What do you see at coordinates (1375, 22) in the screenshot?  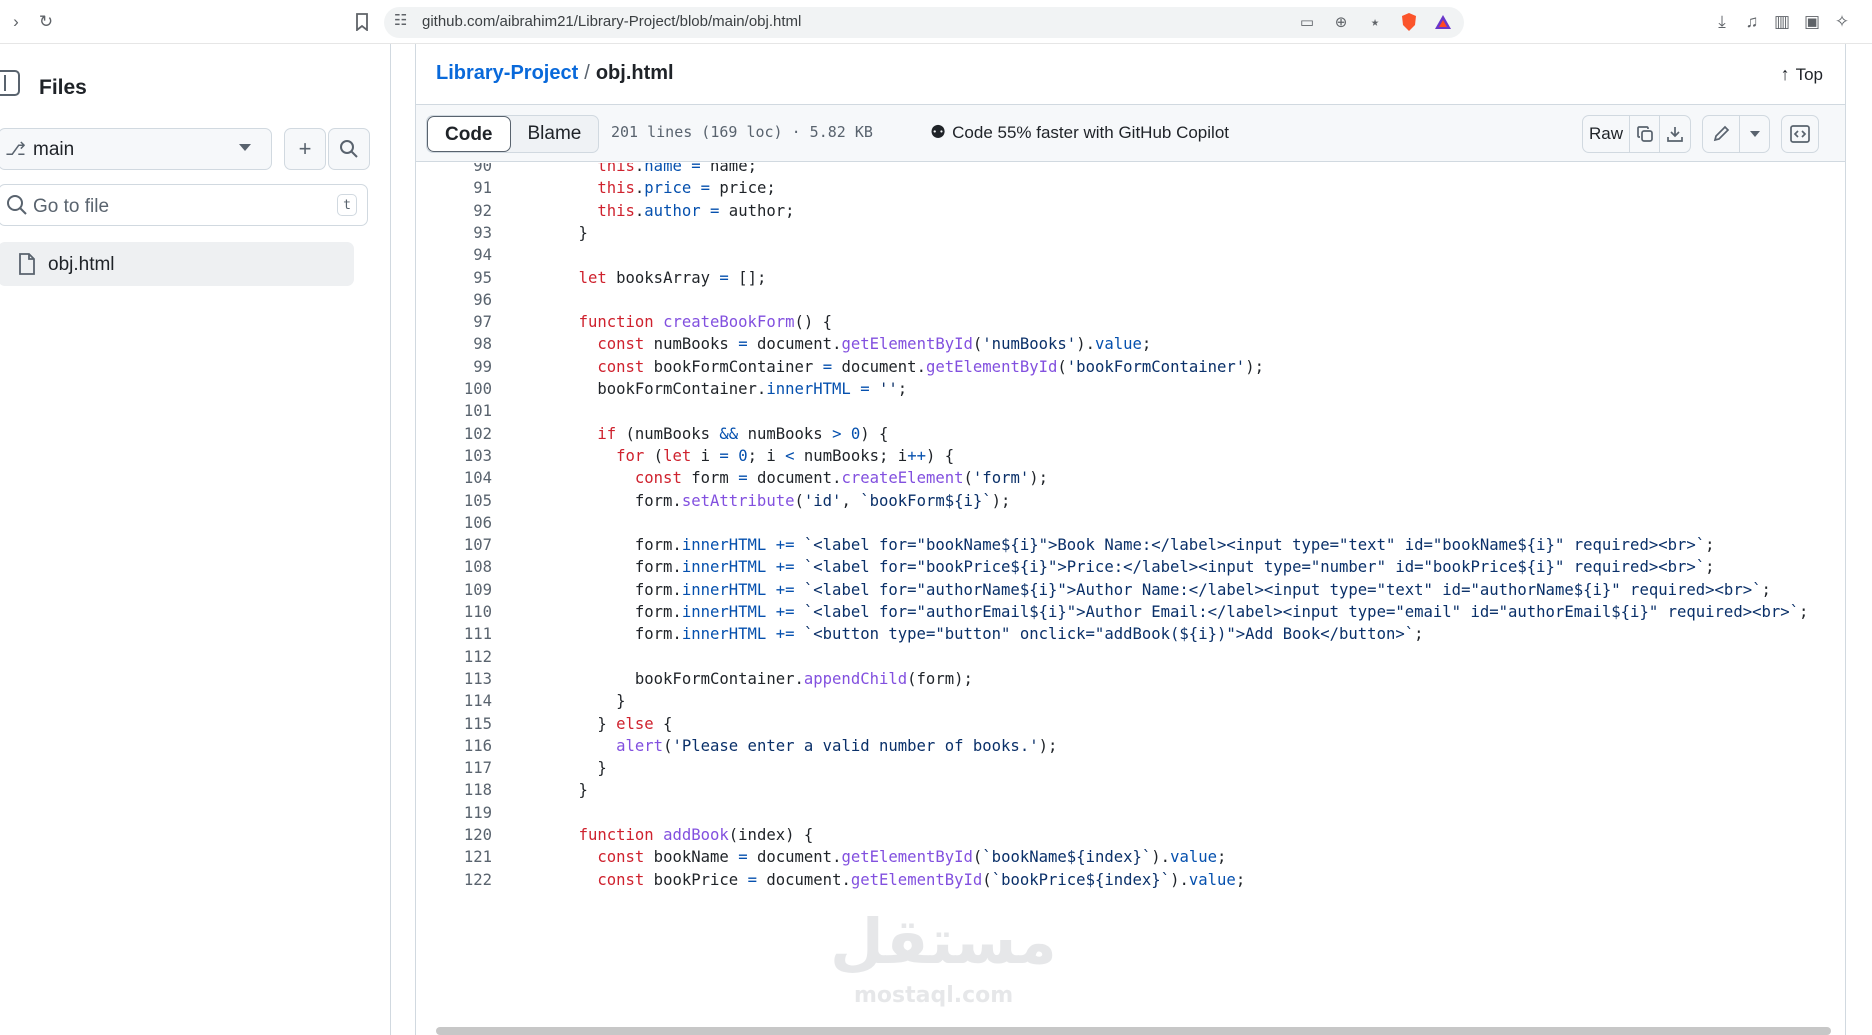 I see `share-icon: ⭑` at bounding box center [1375, 22].